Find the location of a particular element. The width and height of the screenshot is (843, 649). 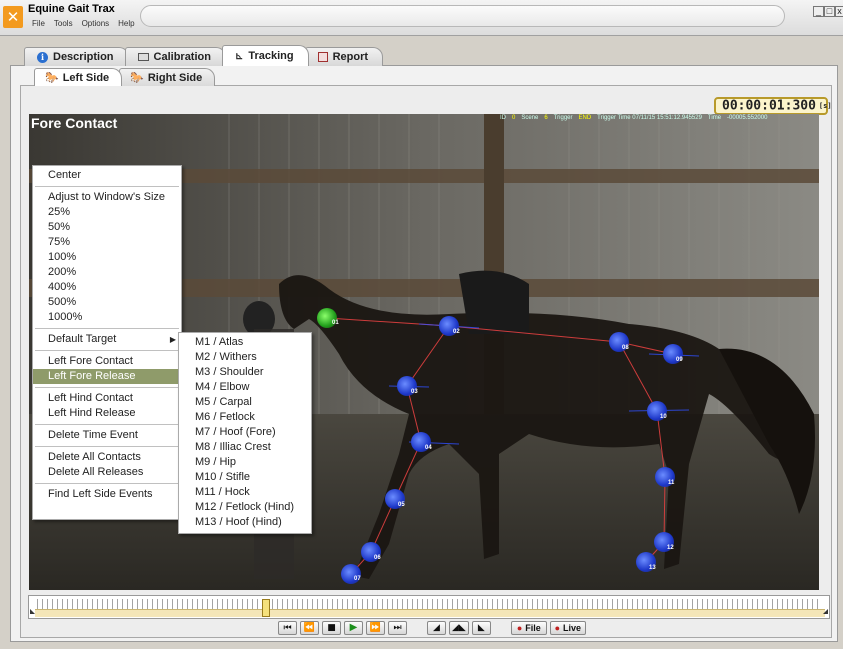

menu-item-left-hind-release: Left Hind Release is located at coordinates (107, 413).